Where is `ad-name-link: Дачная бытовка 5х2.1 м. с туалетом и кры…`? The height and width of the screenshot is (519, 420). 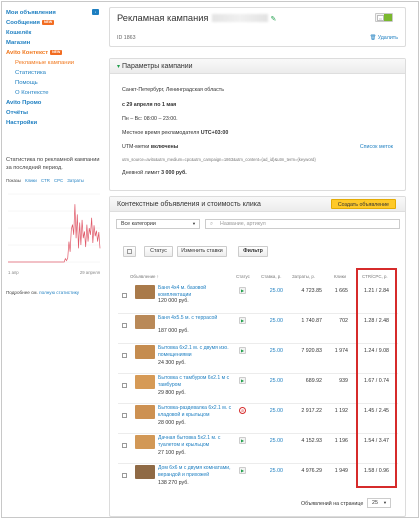 ad-name-link: Дачная бытовка 5х2.1 м. с туалетом и кры… is located at coordinates (195, 442).